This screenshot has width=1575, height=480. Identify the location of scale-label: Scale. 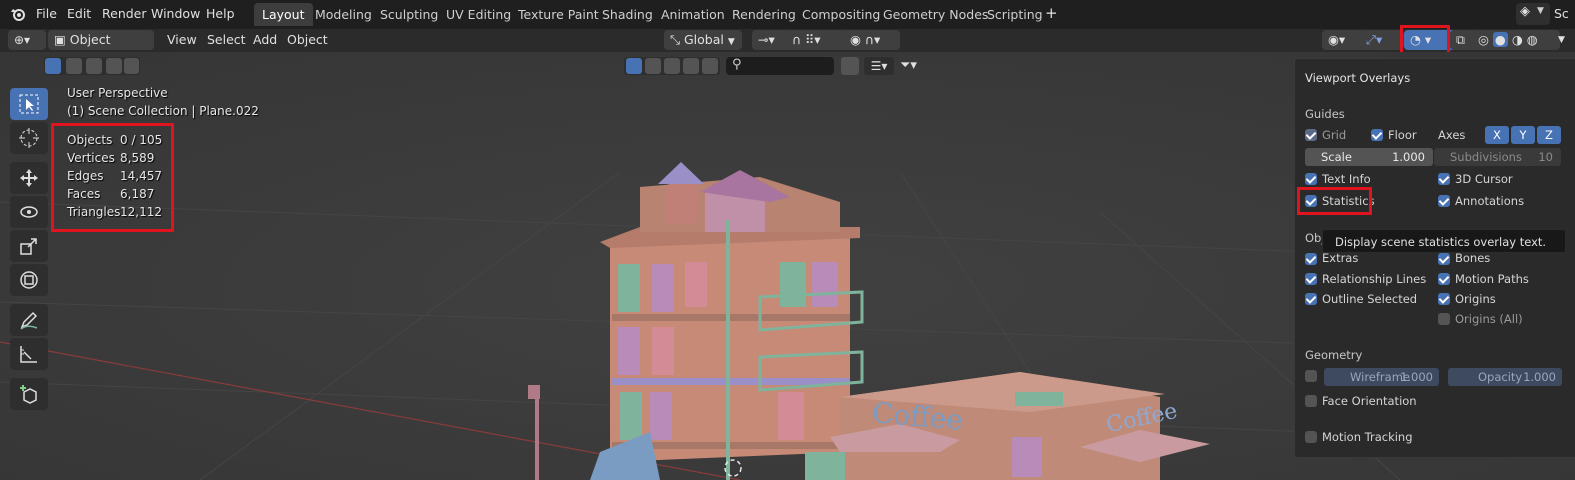
(1336, 157).